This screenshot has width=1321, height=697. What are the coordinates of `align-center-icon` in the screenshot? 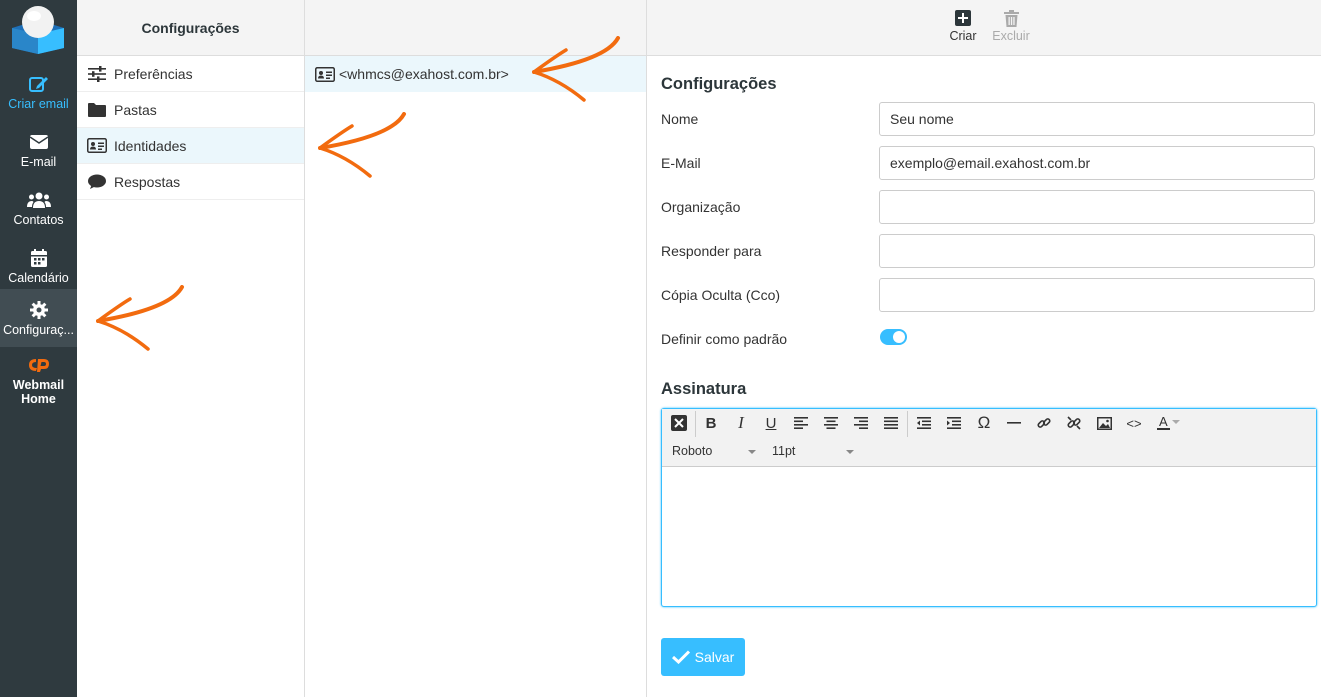 It's located at (831, 423).